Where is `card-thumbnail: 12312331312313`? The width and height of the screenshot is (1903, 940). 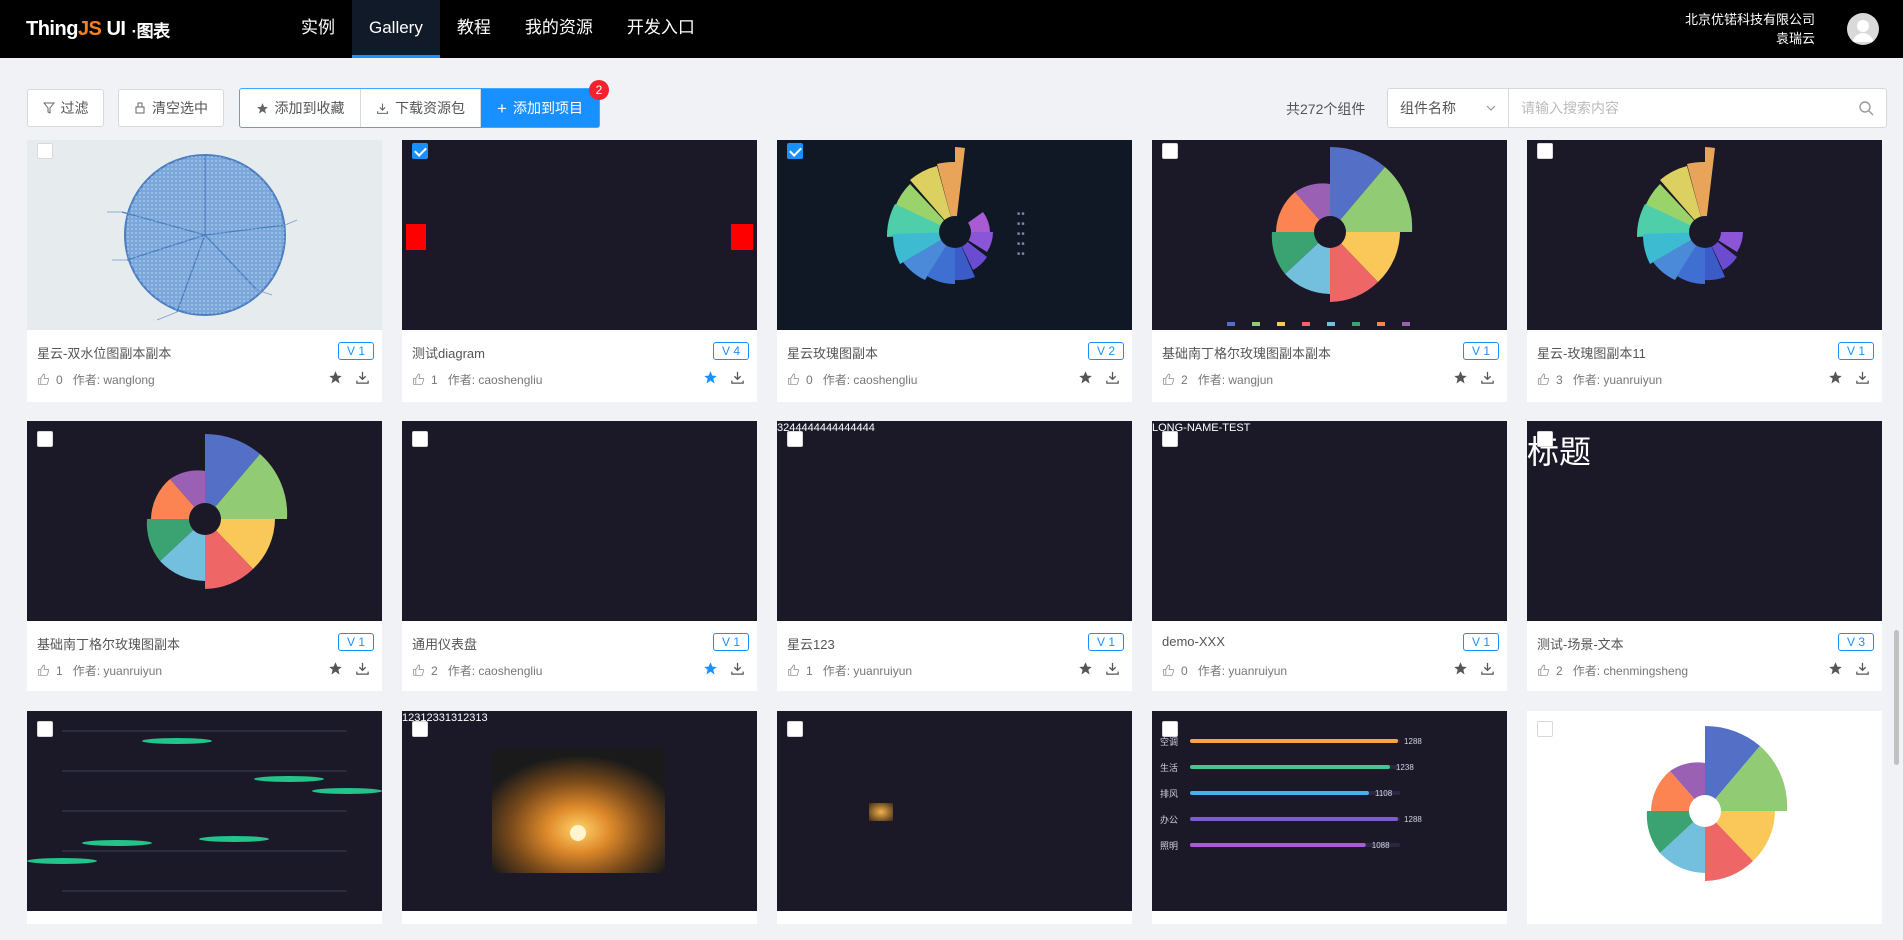
card-thumbnail: 12312331312313 is located at coordinates (579, 811).